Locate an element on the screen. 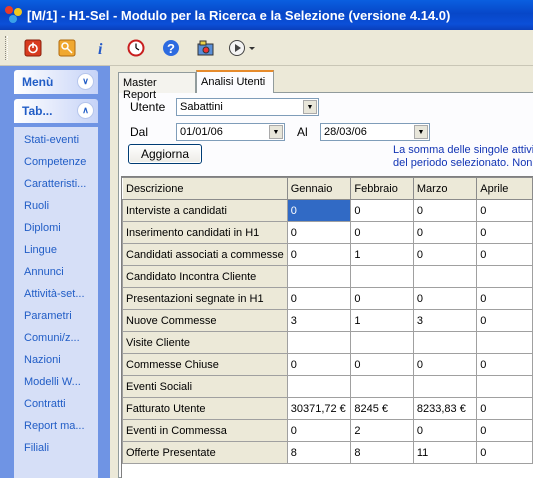 This screenshot has width=533, height=478. tab-master-report: Master Report is located at coordinates (157, 86).